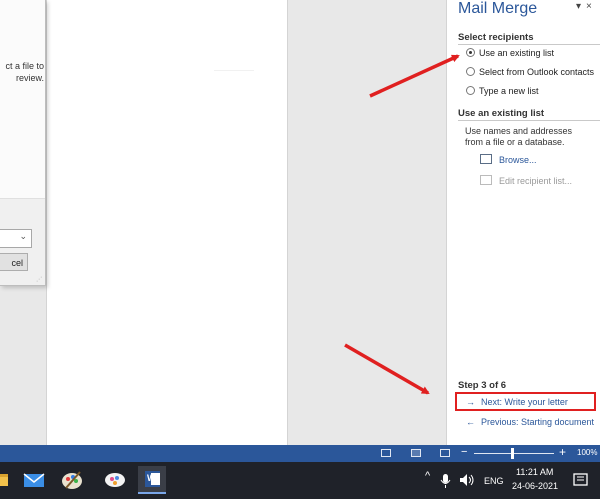  Describe the element at coordinates (464, 452) in the screenshot. I see `zoom-out-button: −` at that location.